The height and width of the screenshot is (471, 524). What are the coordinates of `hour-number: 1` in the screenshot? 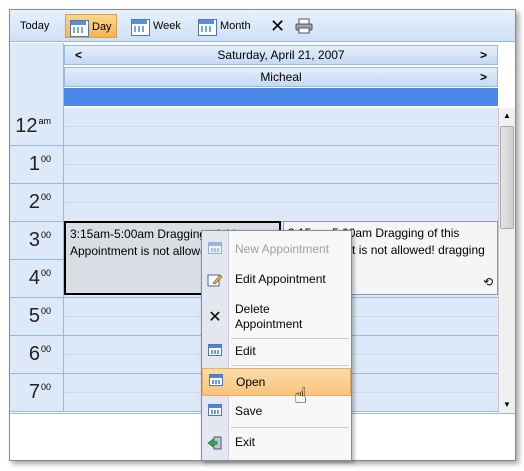 It's located at (34, 164).